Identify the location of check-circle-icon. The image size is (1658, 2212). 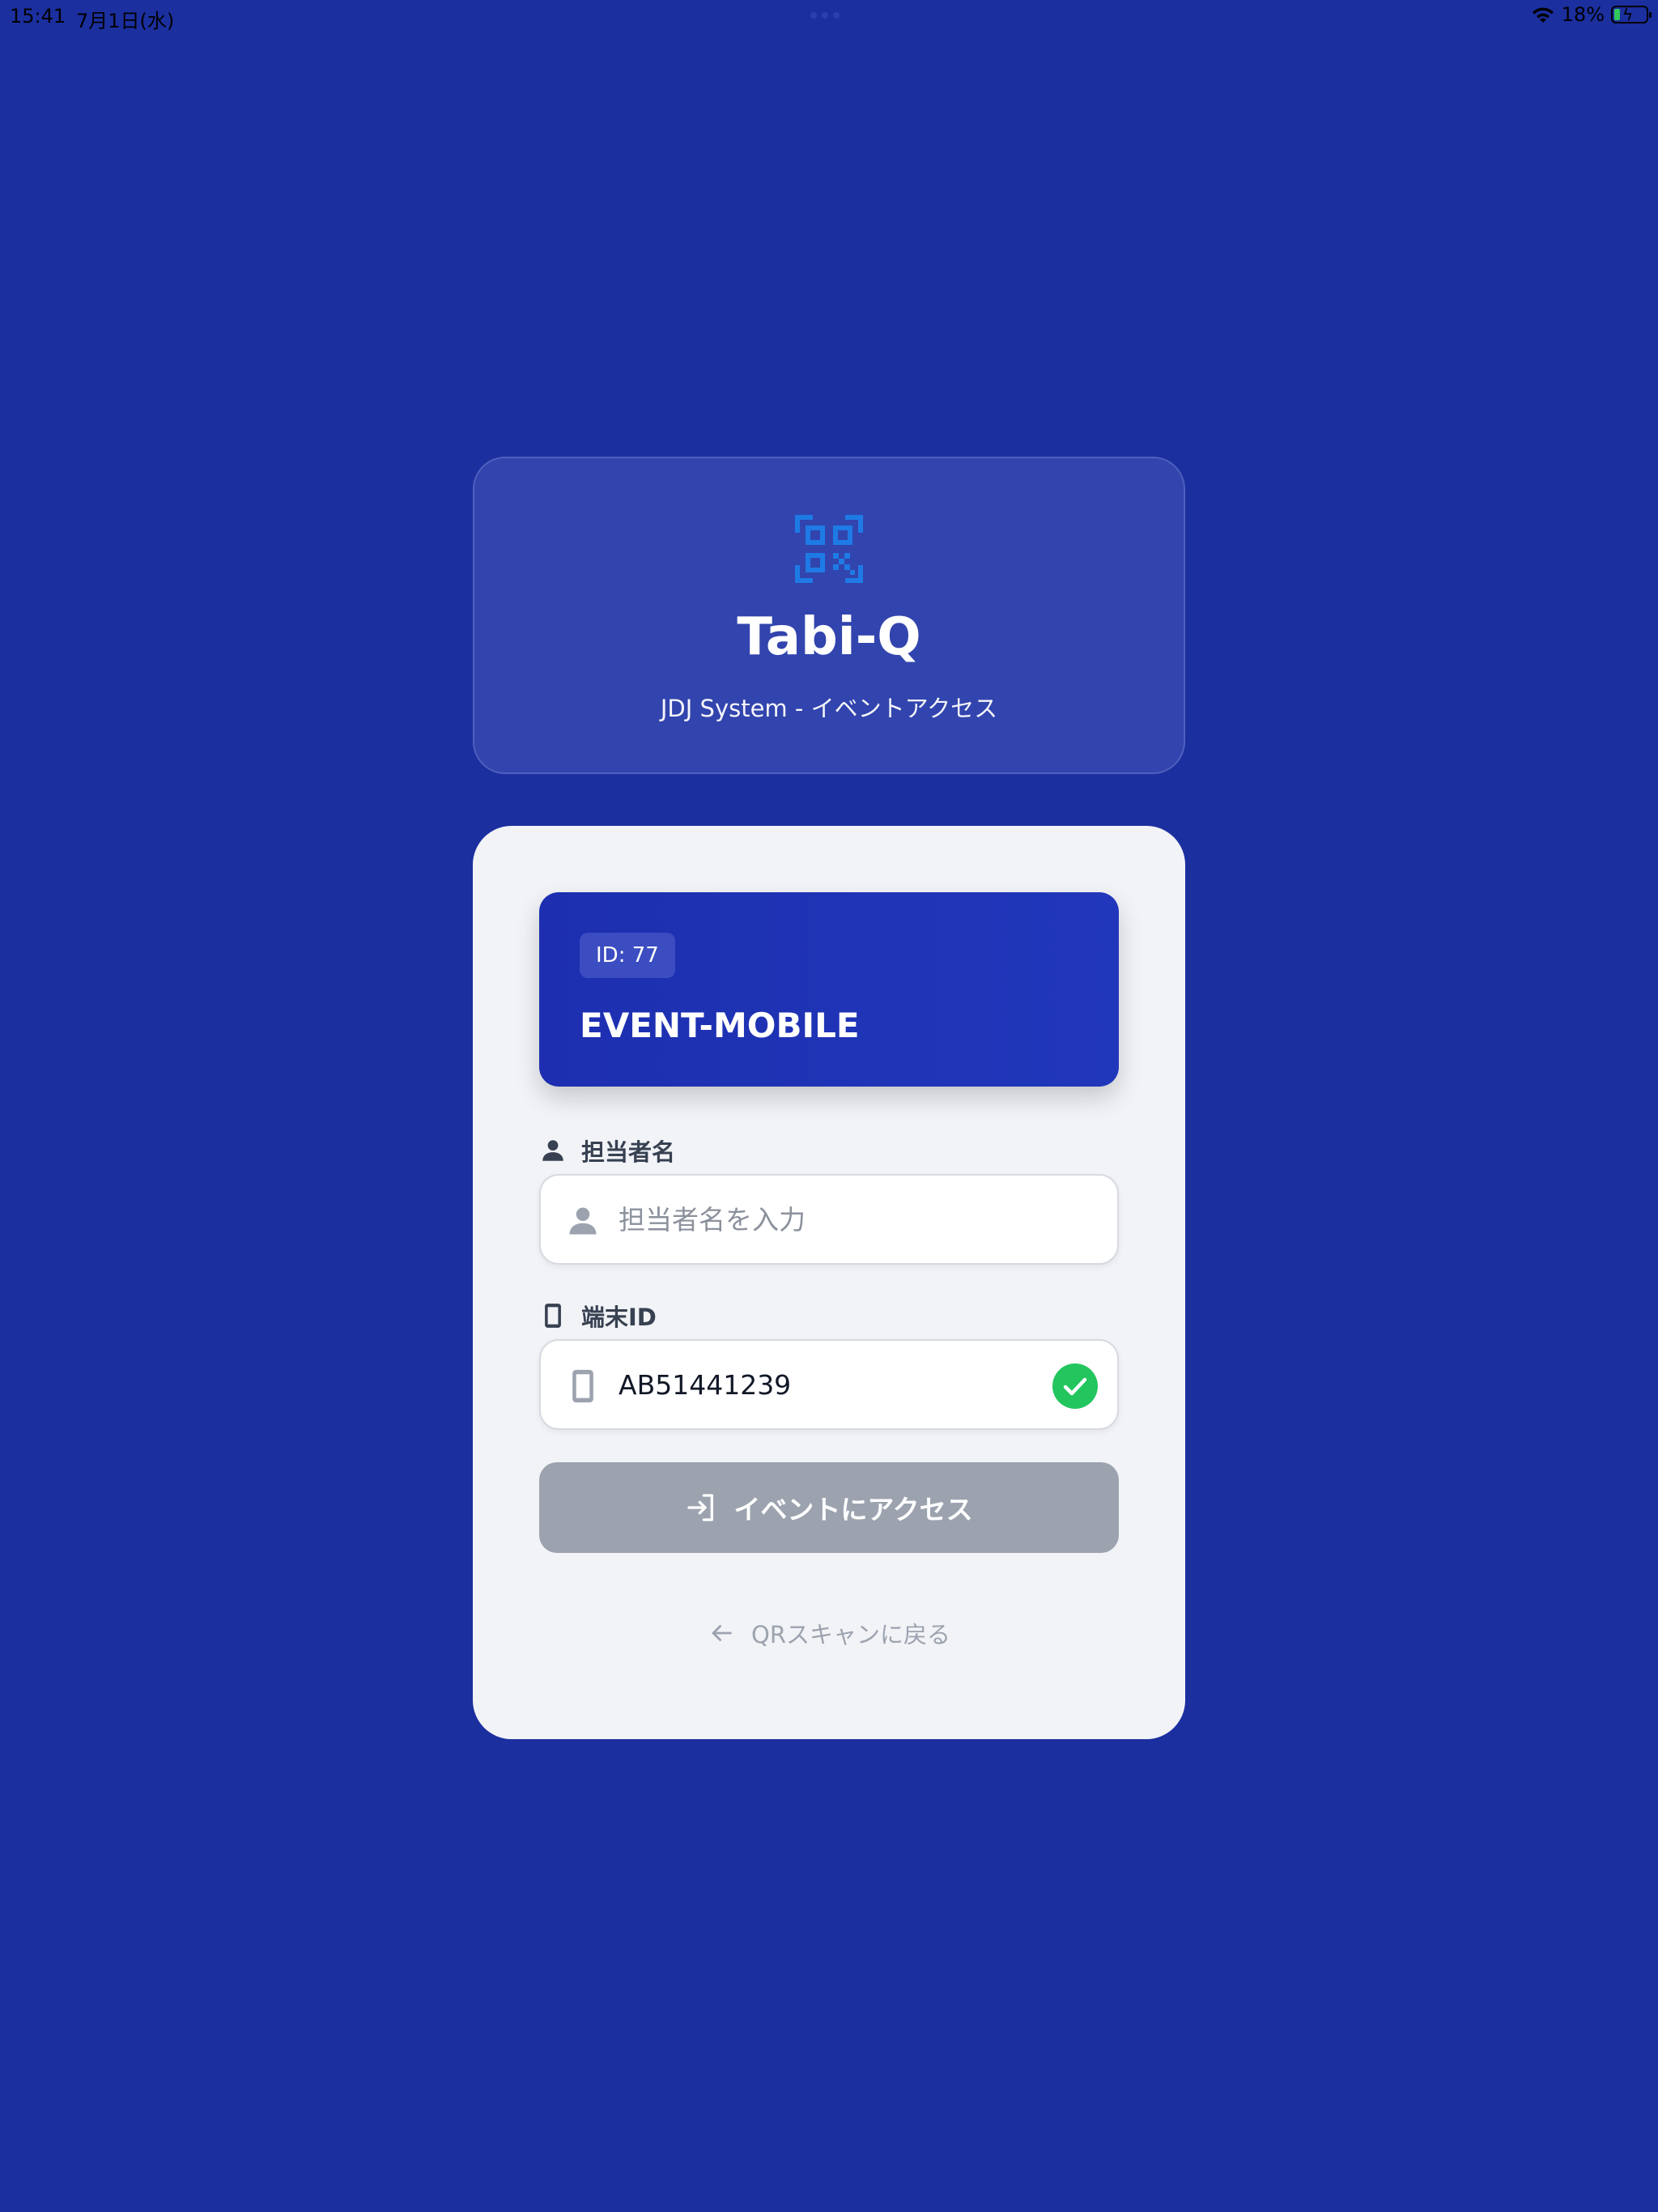
(1075, 1386).